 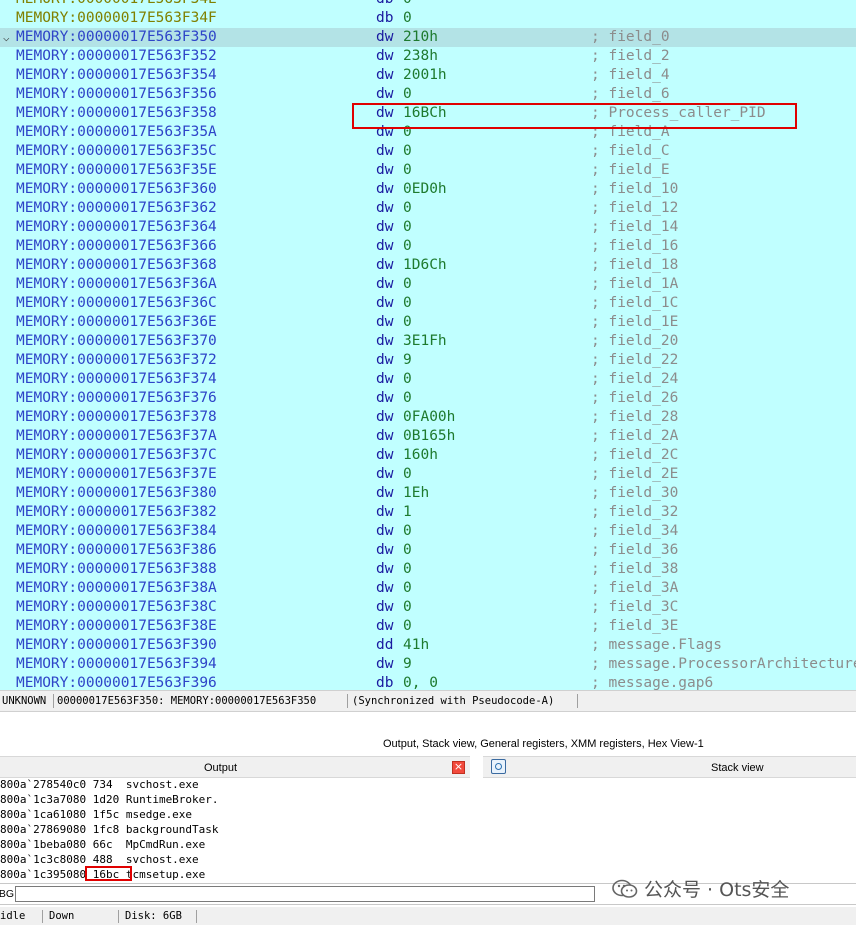 What do you see at coordinates (428, 303) in the screenshot?
I see `listing-row: MEMORY:00000017E563F36C dw 0 ; field_1C` at bounding box center [428, 303].